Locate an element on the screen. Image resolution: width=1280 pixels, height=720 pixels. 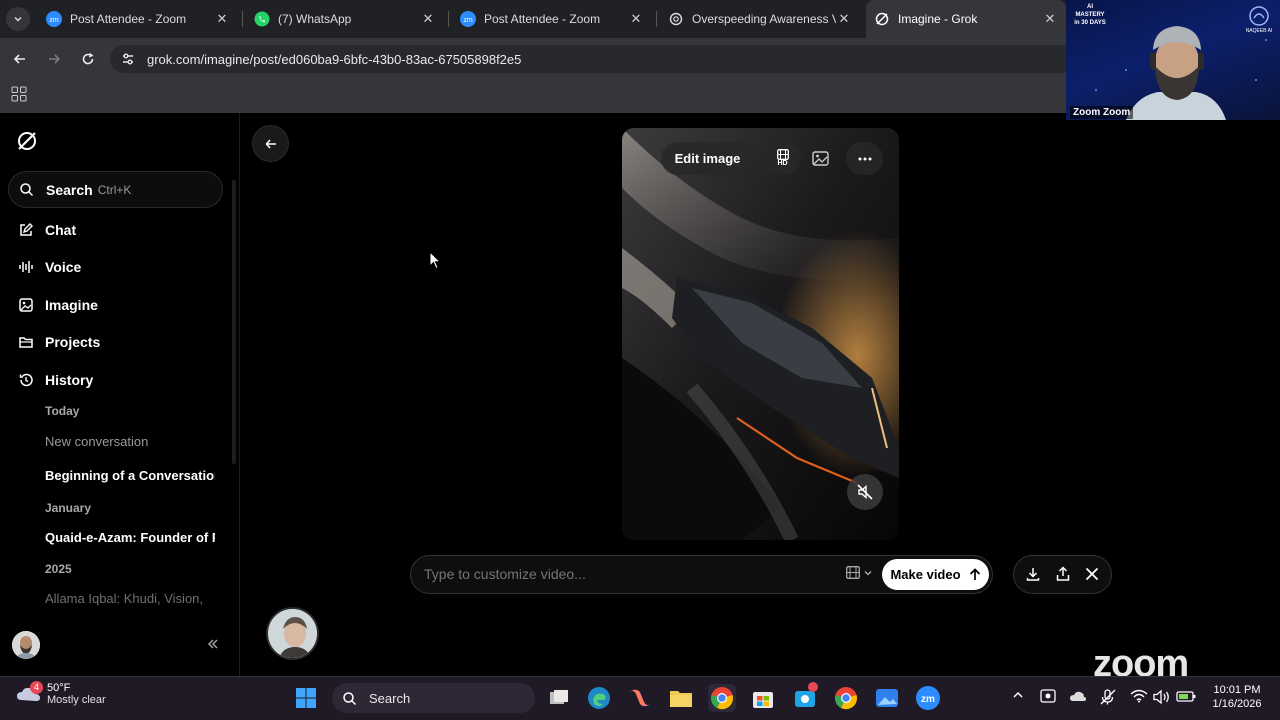
volume-icon is located at coordinates (1162, 697).